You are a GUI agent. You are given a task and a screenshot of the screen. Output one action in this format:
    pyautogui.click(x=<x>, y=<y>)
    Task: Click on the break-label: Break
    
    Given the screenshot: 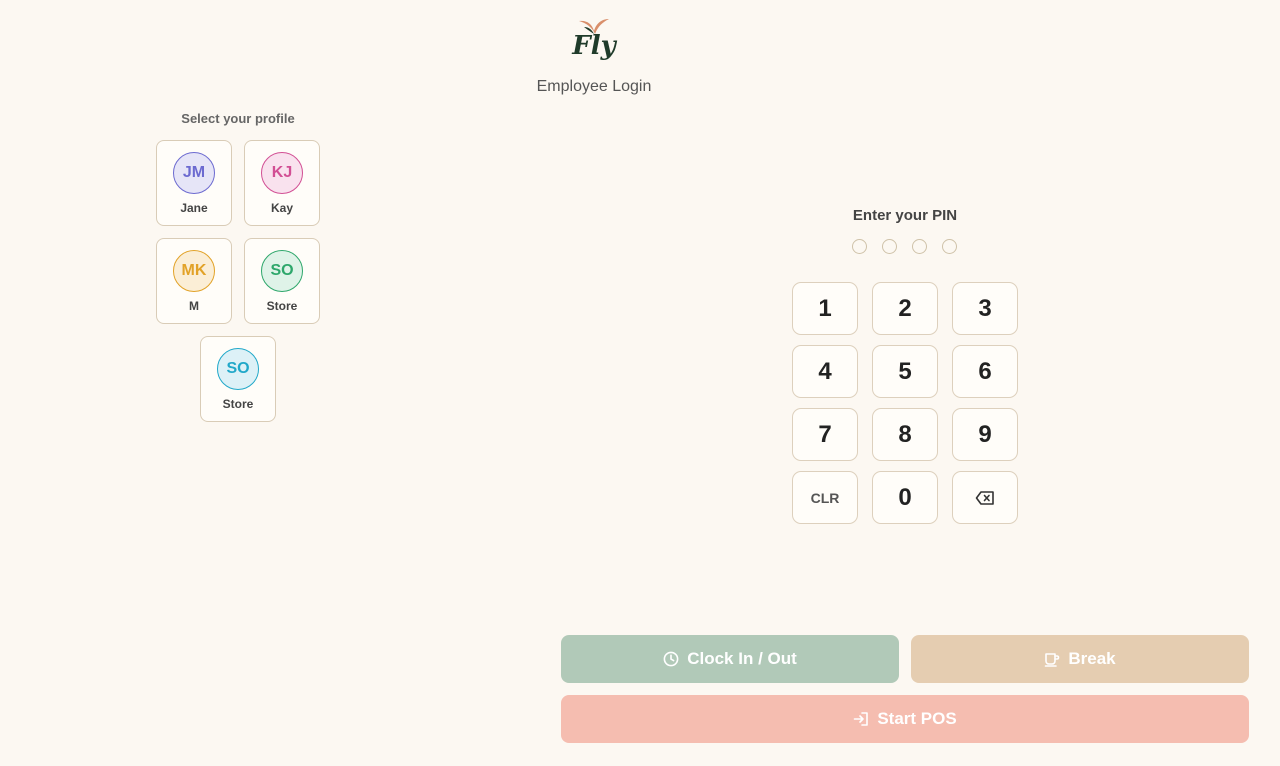 What is the action you would take?
    pyautogui.click(x=1092, y=658)
    